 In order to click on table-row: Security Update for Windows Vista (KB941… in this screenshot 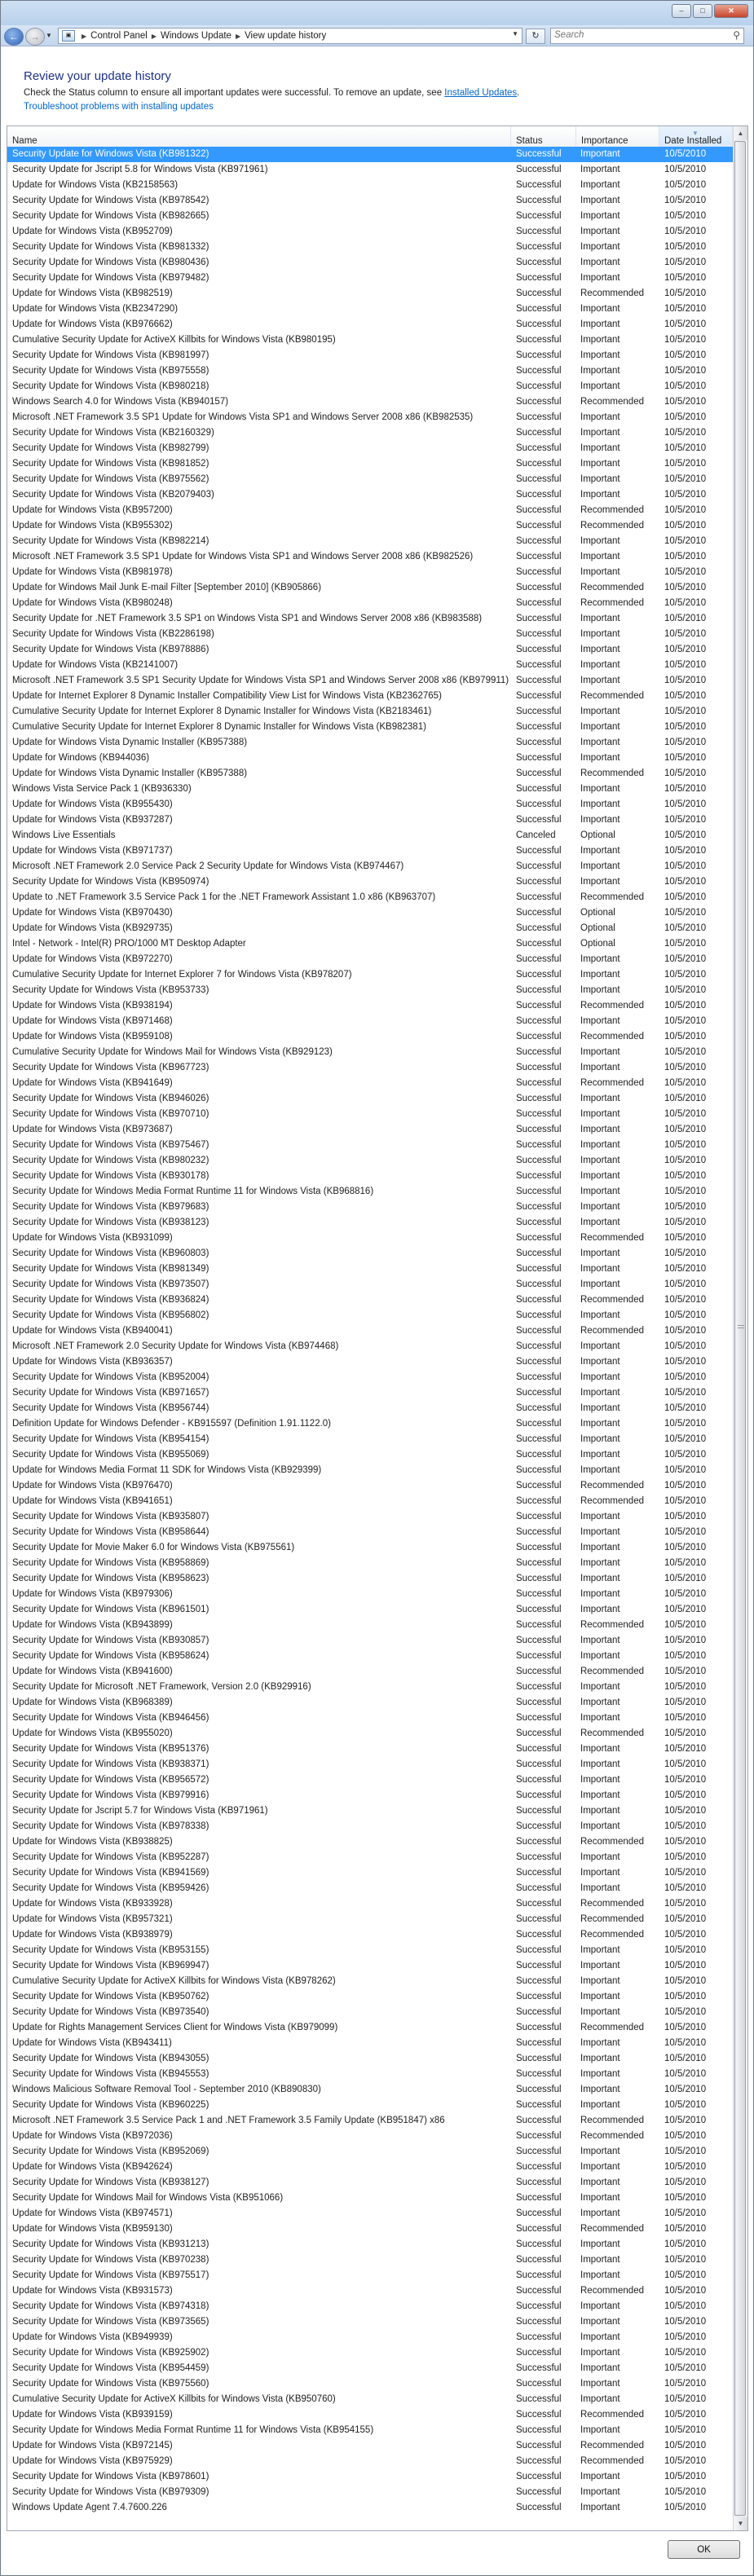, I will do `click(370, 1873)`.